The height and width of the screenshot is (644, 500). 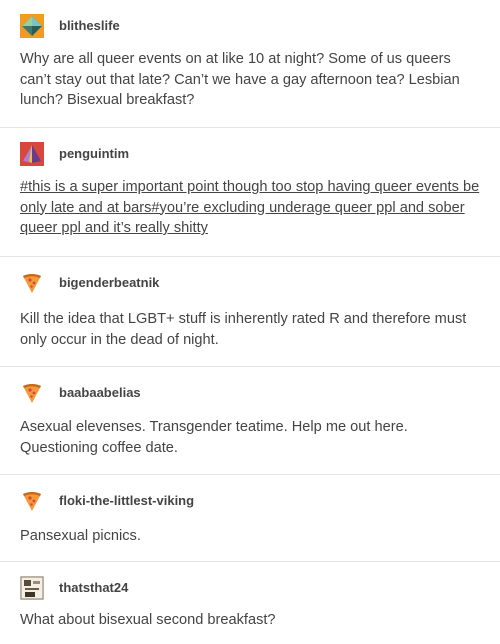 I want to click on post-username: penguintim, so click(x=94, y=154).